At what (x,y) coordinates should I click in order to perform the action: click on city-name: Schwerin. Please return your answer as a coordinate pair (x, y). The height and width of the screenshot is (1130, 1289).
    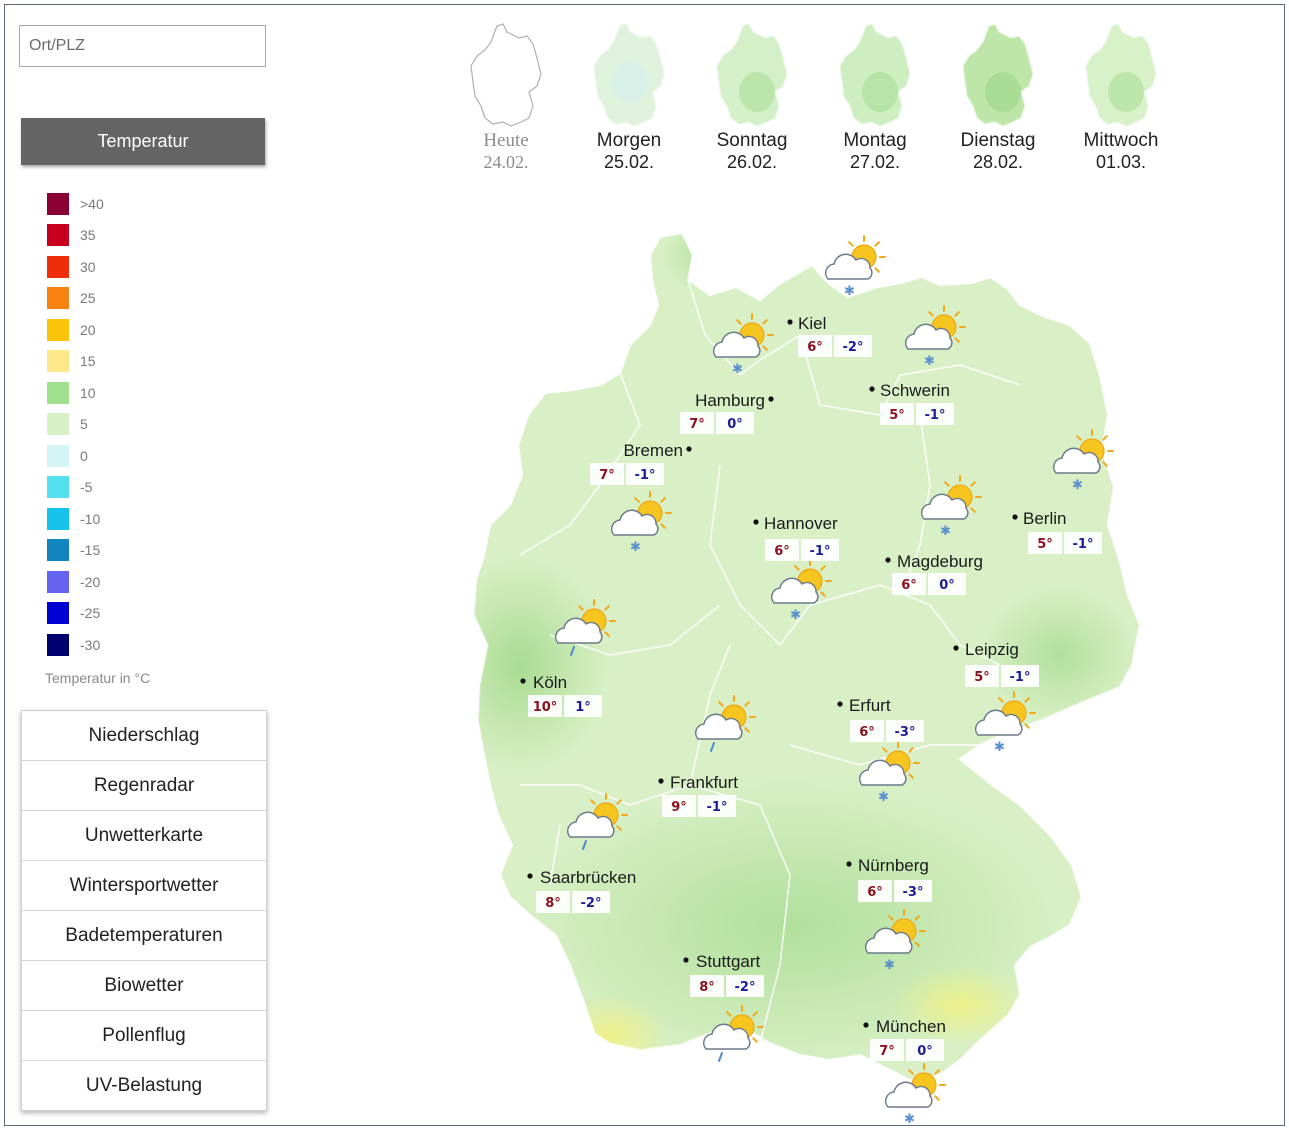
    Looking at the image, I should click on (915, 390).